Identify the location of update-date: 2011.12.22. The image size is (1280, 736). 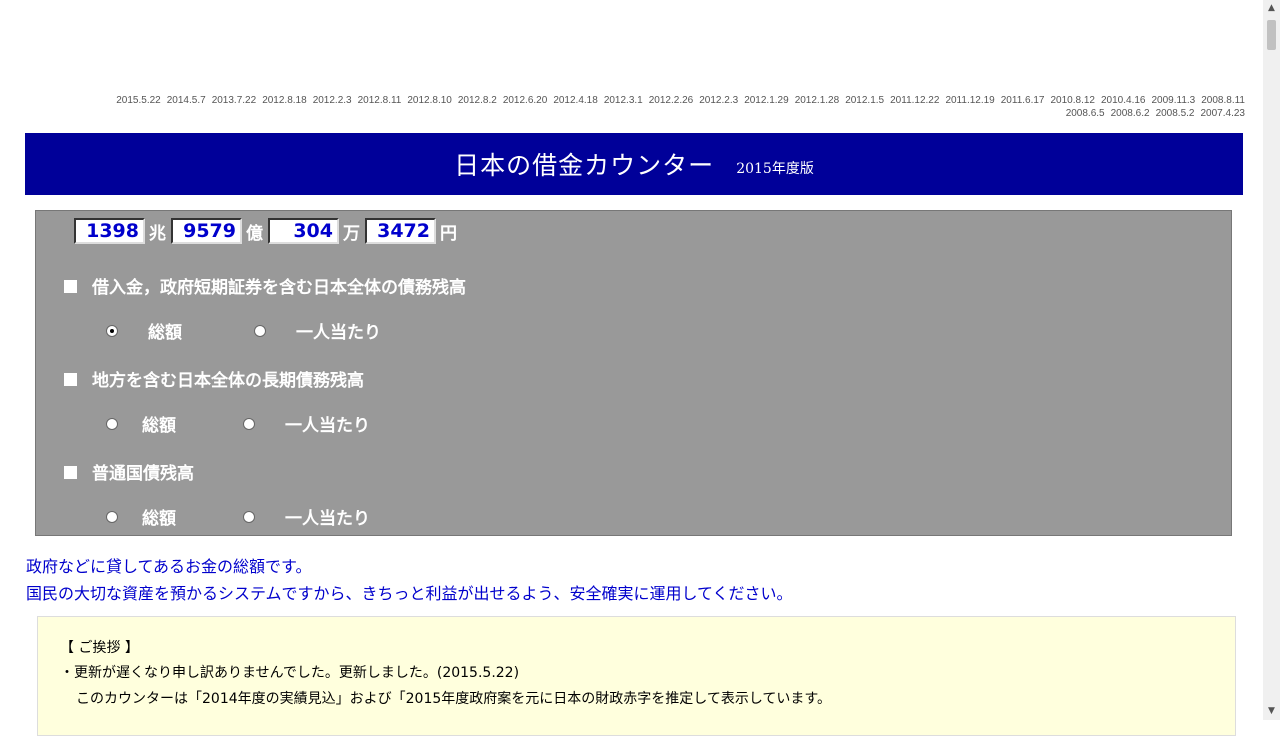
(915, 100).